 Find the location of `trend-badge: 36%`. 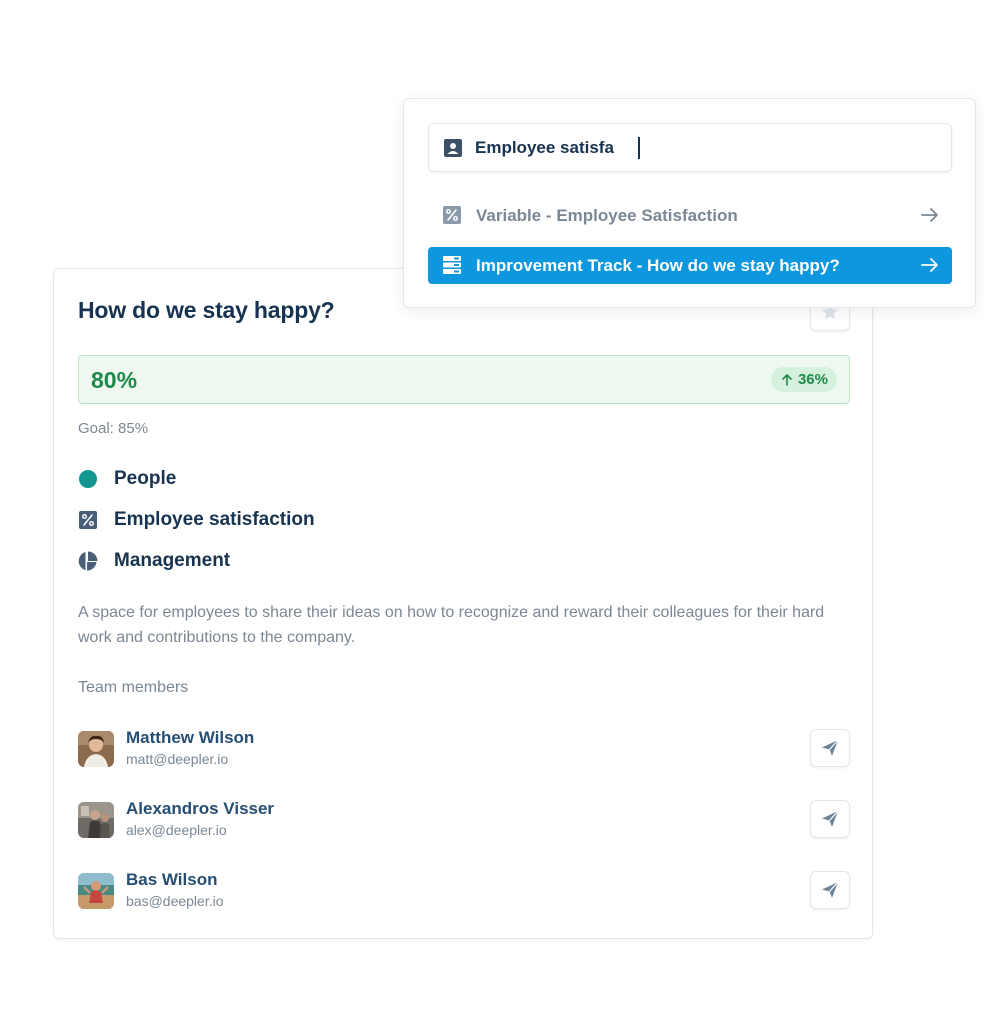

trend-badge: 36% is located at coordinates (803, 379).